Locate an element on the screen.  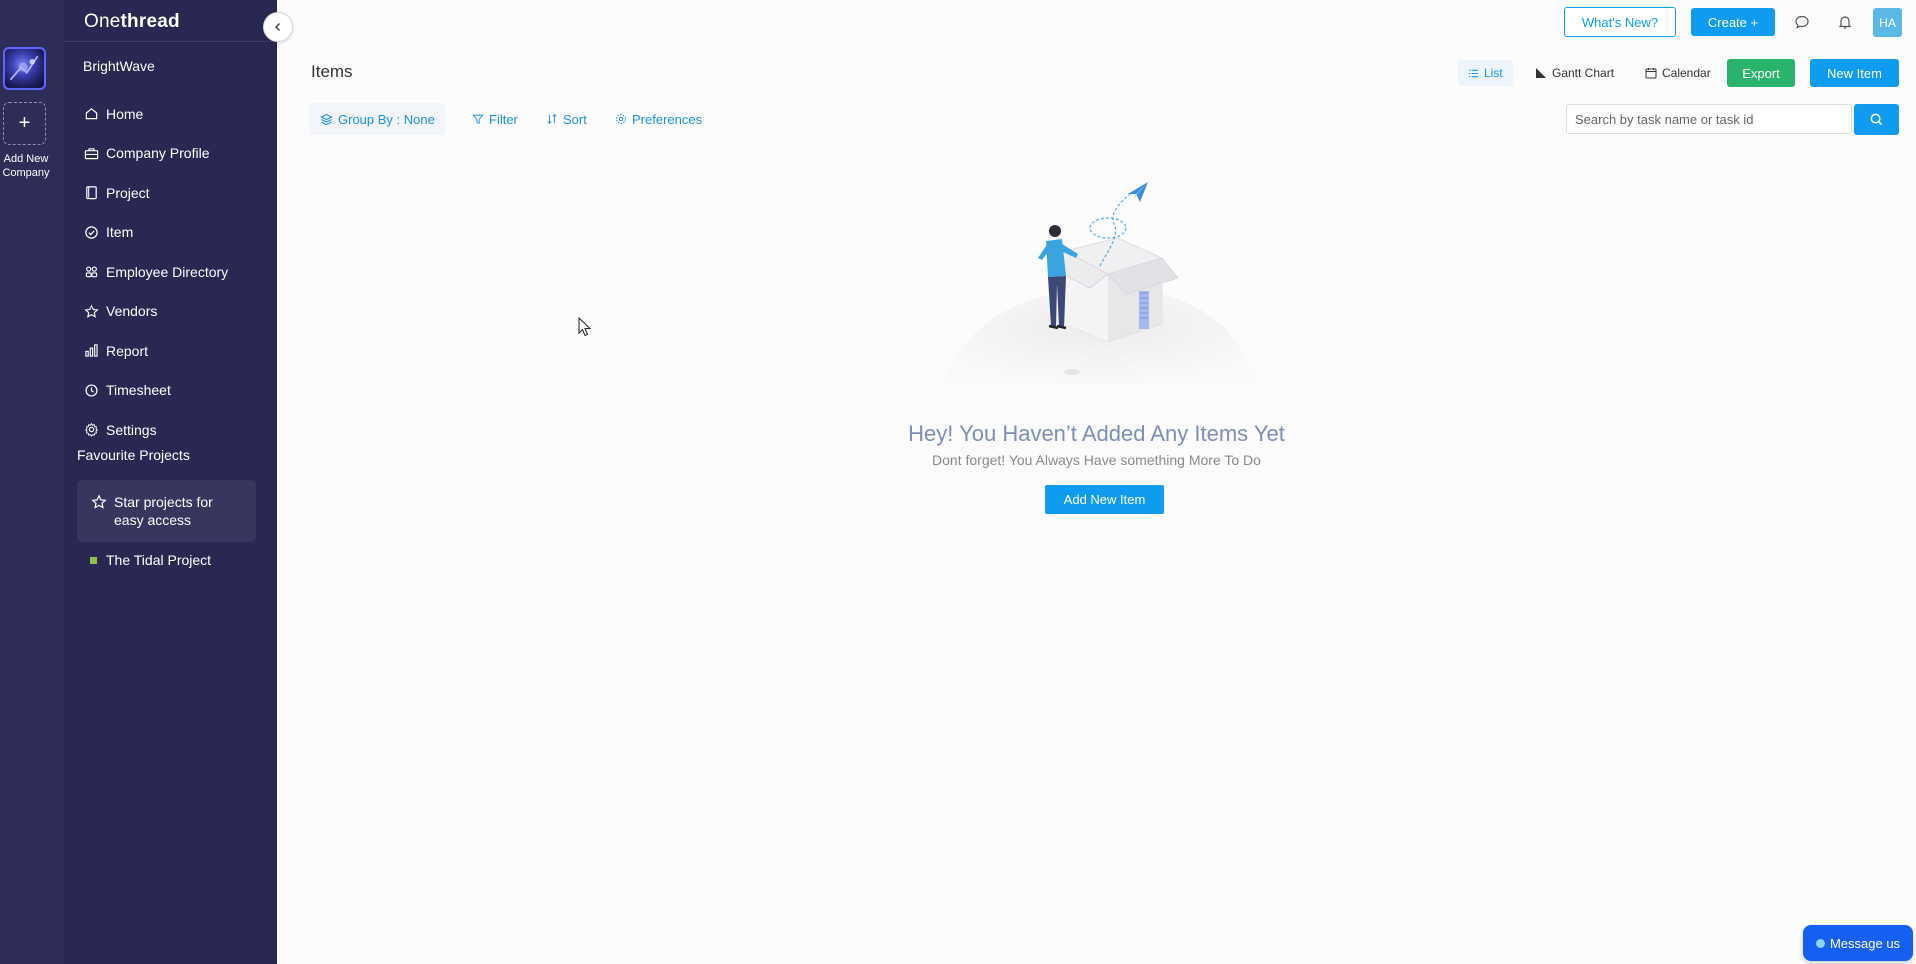
sidebar-item-report: Report is located at coordinates (178, 351).